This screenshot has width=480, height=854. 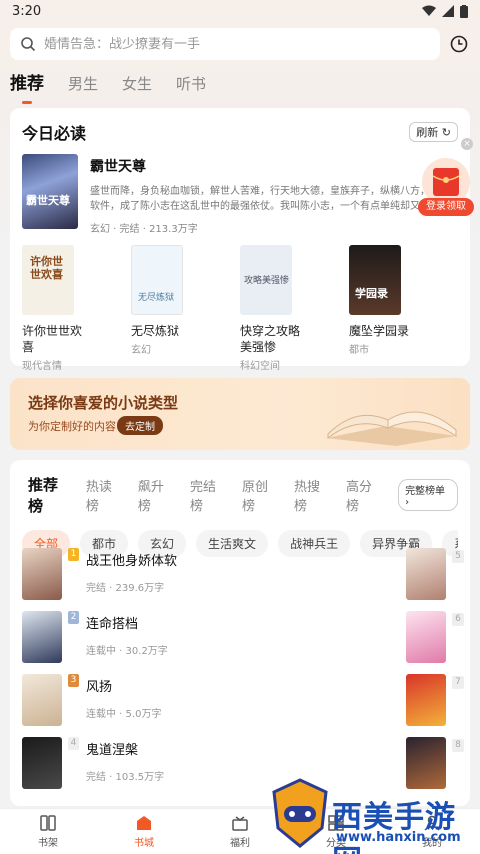 I want to click on clock-icon, so click(x=459, y=44).